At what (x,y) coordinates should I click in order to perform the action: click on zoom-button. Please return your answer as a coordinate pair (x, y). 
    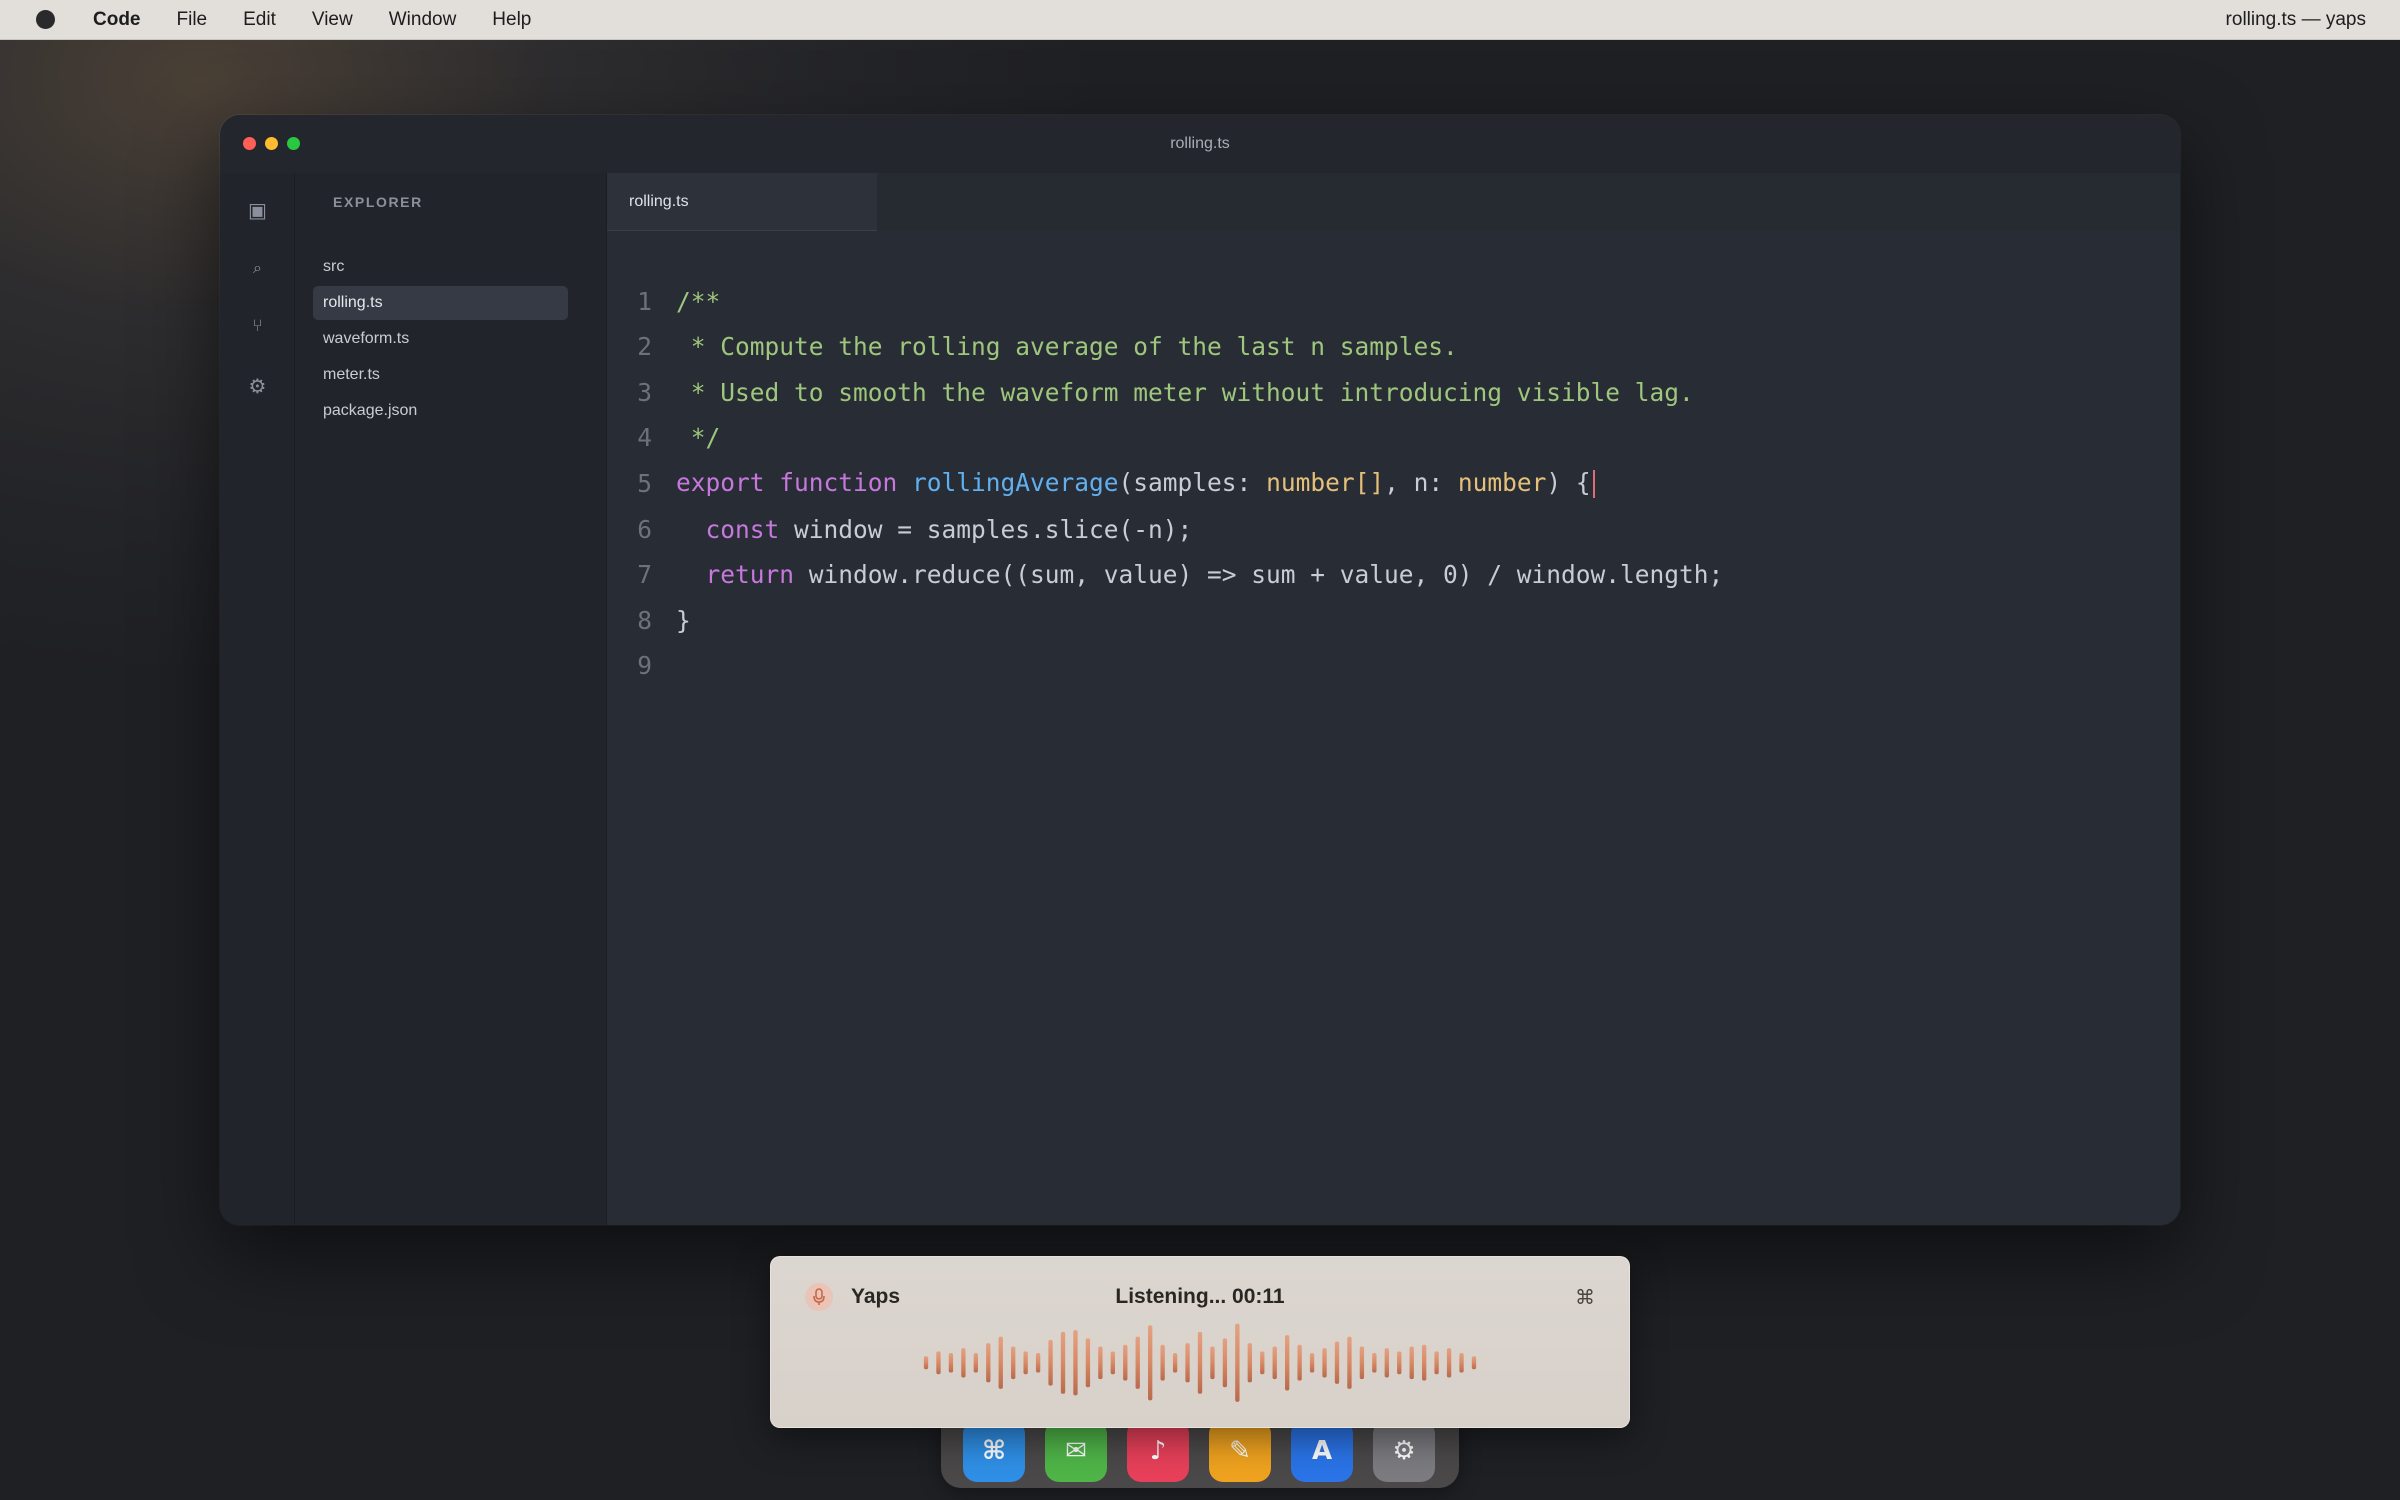
    Looking at the image, I should click on (293, 143).